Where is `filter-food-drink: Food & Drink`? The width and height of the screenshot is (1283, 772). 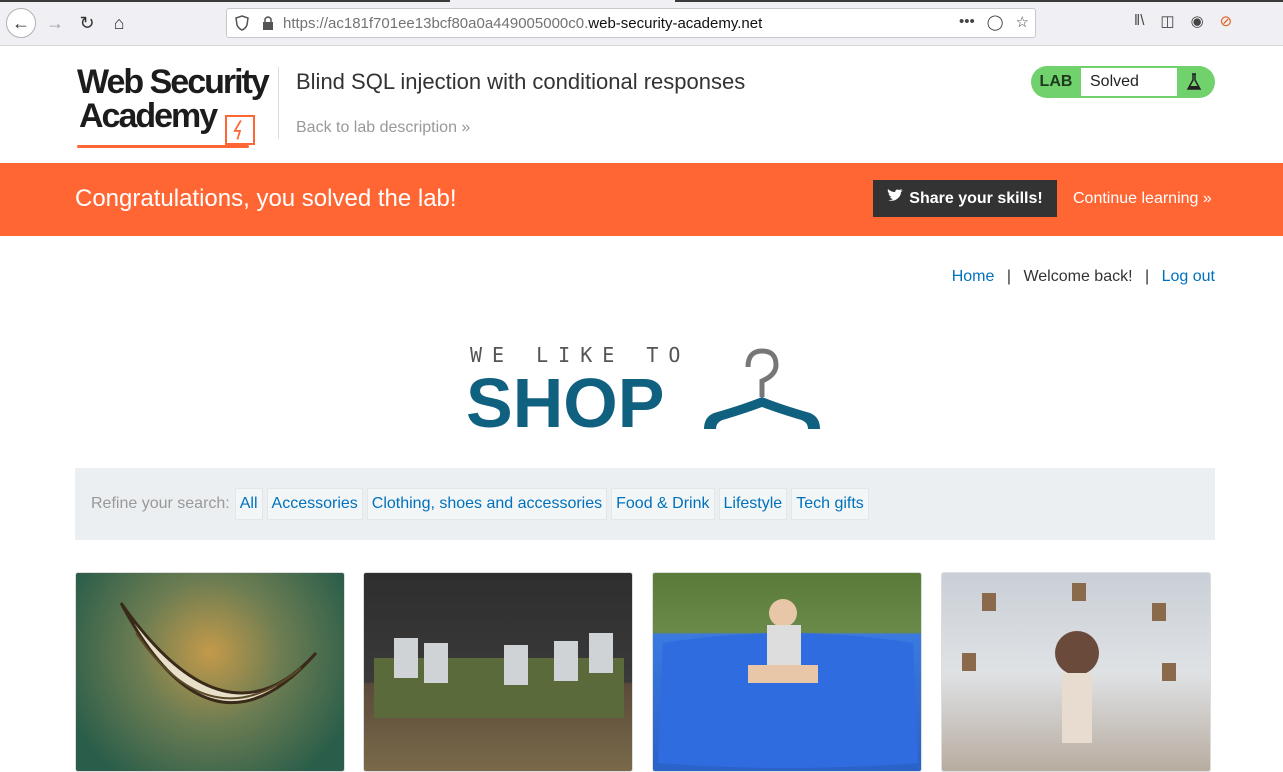 filter-food-drink: Food & Drink is located at coordinates (663, 504).